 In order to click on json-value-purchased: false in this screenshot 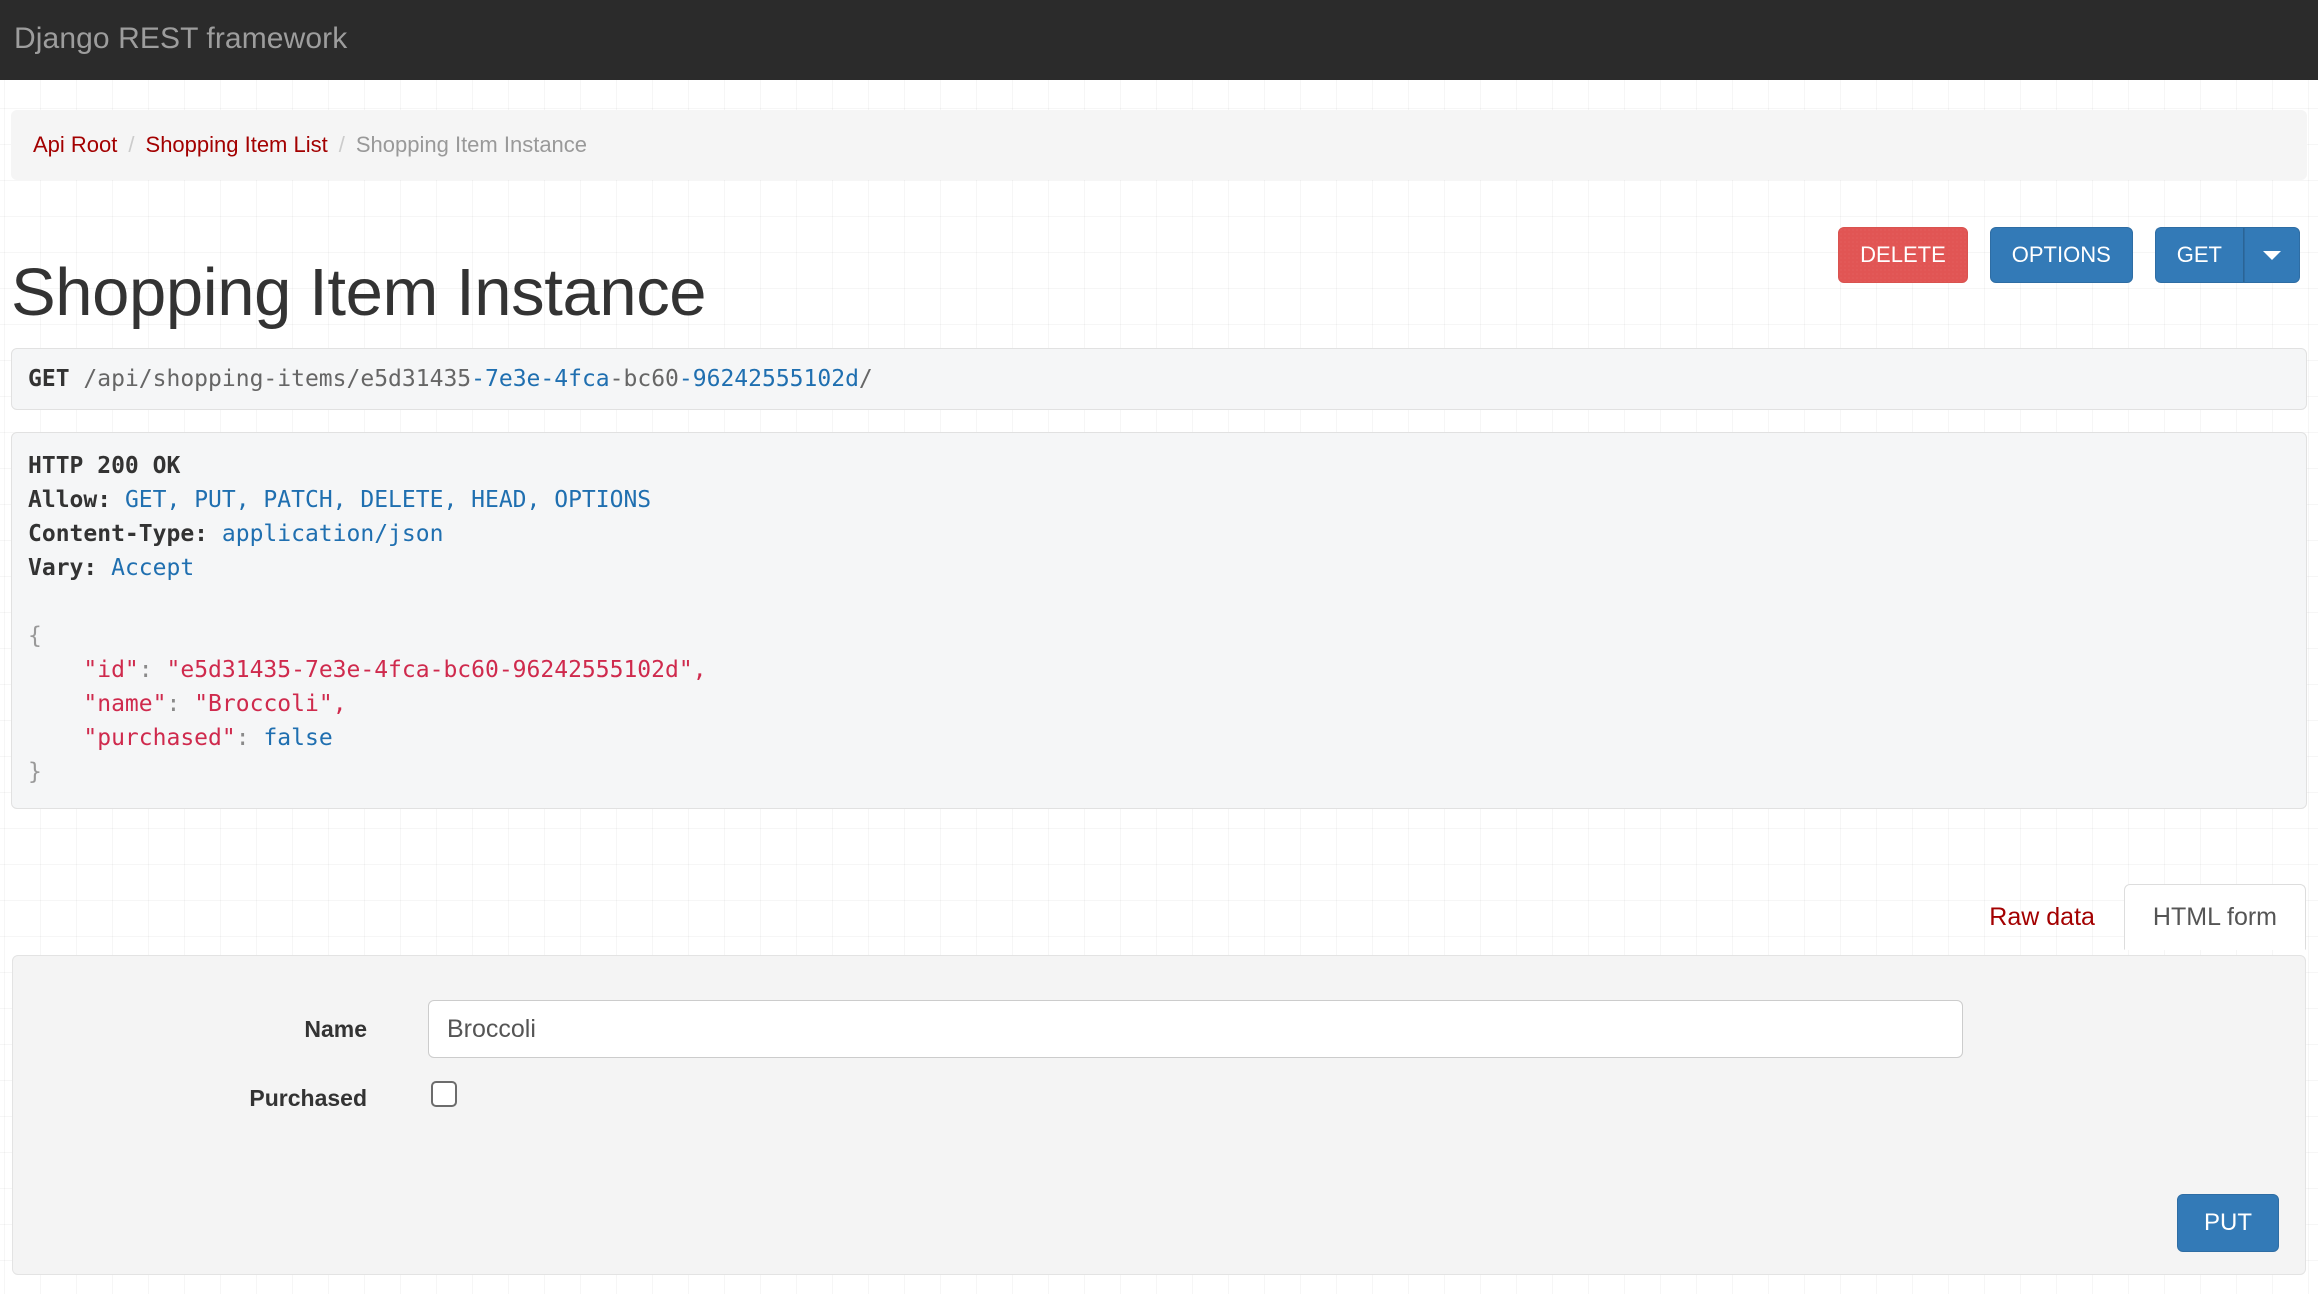, I will do `click(298, 738)`.